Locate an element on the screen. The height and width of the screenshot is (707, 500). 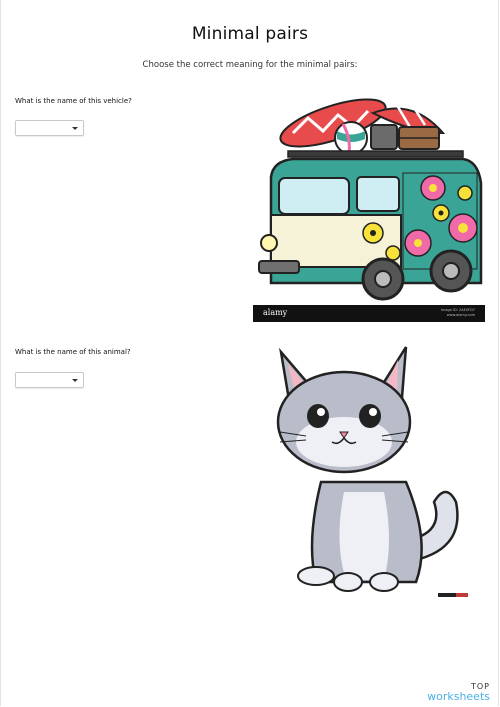
image-site: www.alamy.com is located at coordinates (460, 315).